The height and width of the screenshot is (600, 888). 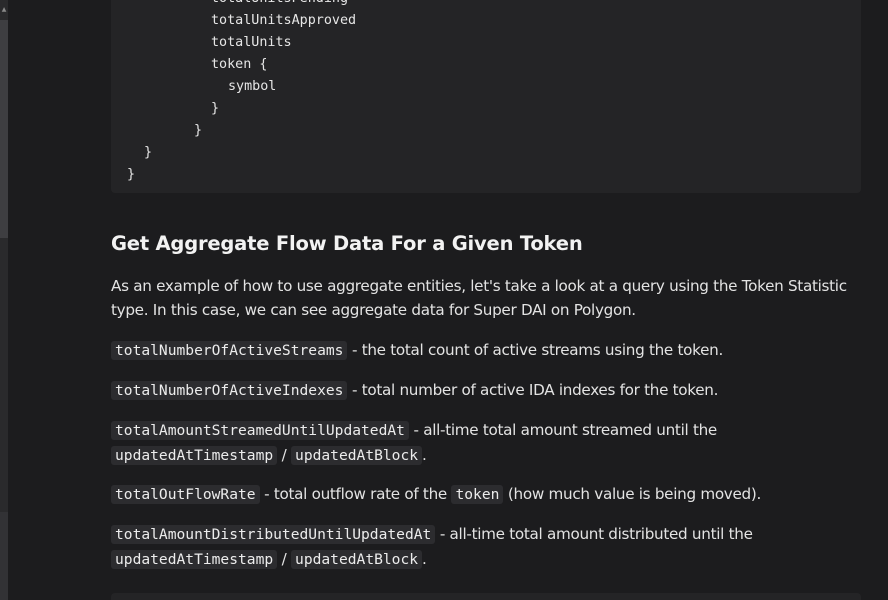 I want to click on field-name: totalAmountStreamedUntilUpdatedAt, so click(x=260, y=430).